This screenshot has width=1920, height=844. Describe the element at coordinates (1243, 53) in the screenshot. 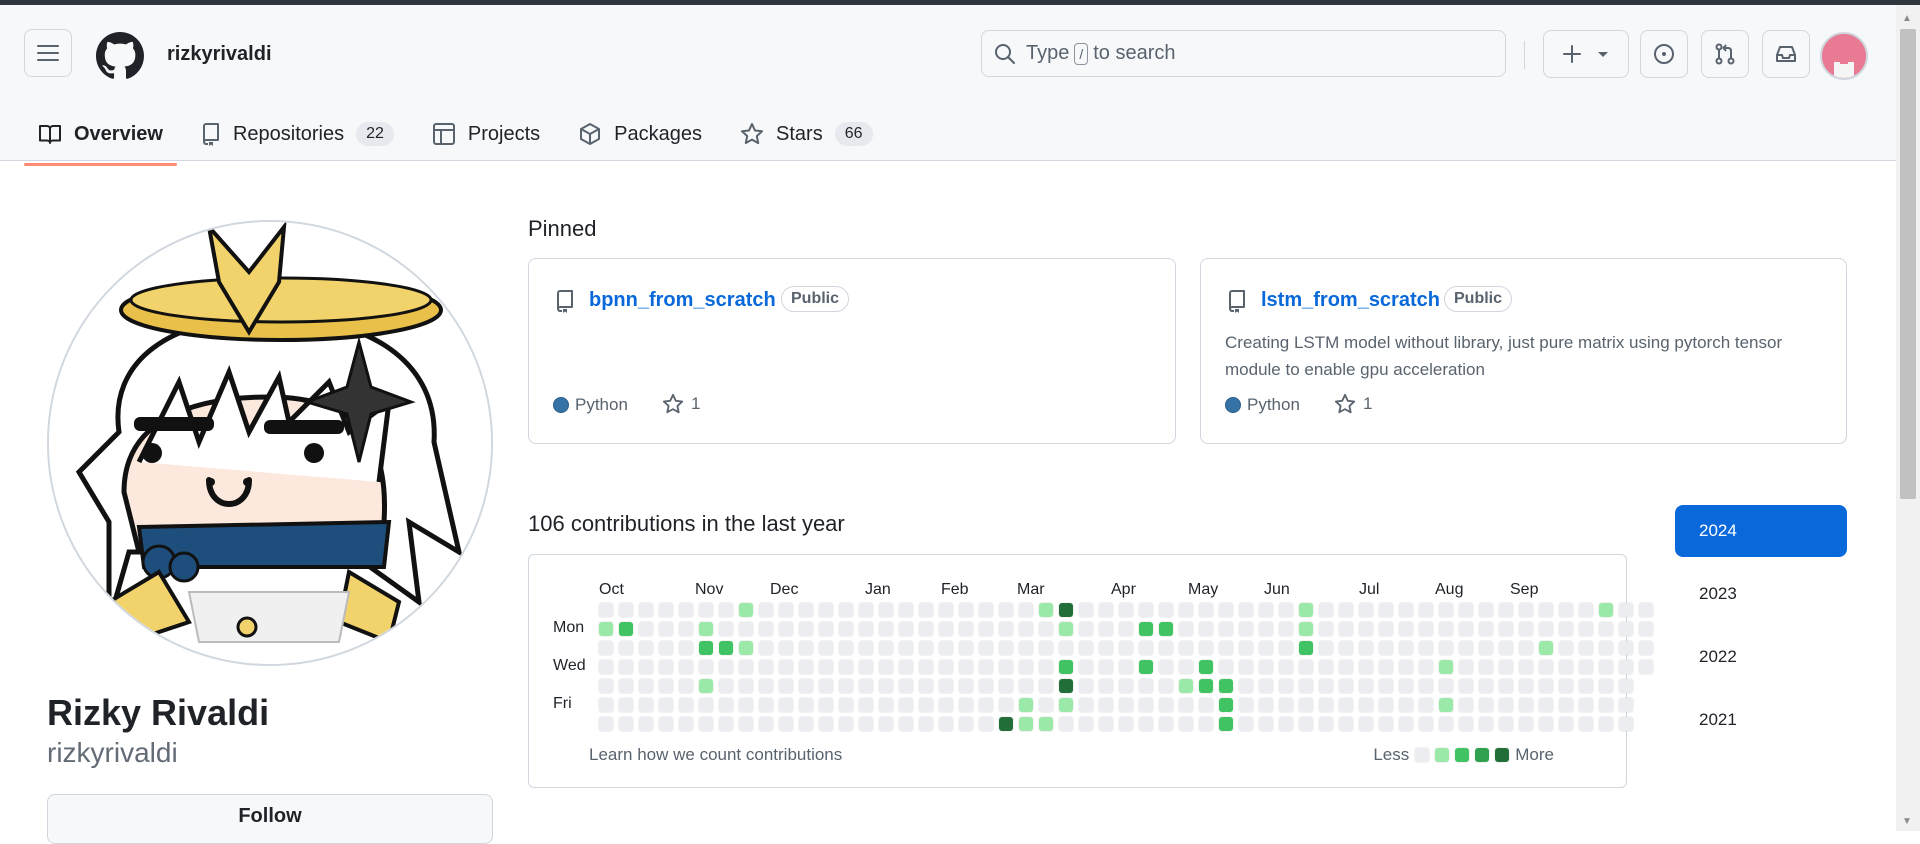

I see `search-input: Type / to search` at that location.